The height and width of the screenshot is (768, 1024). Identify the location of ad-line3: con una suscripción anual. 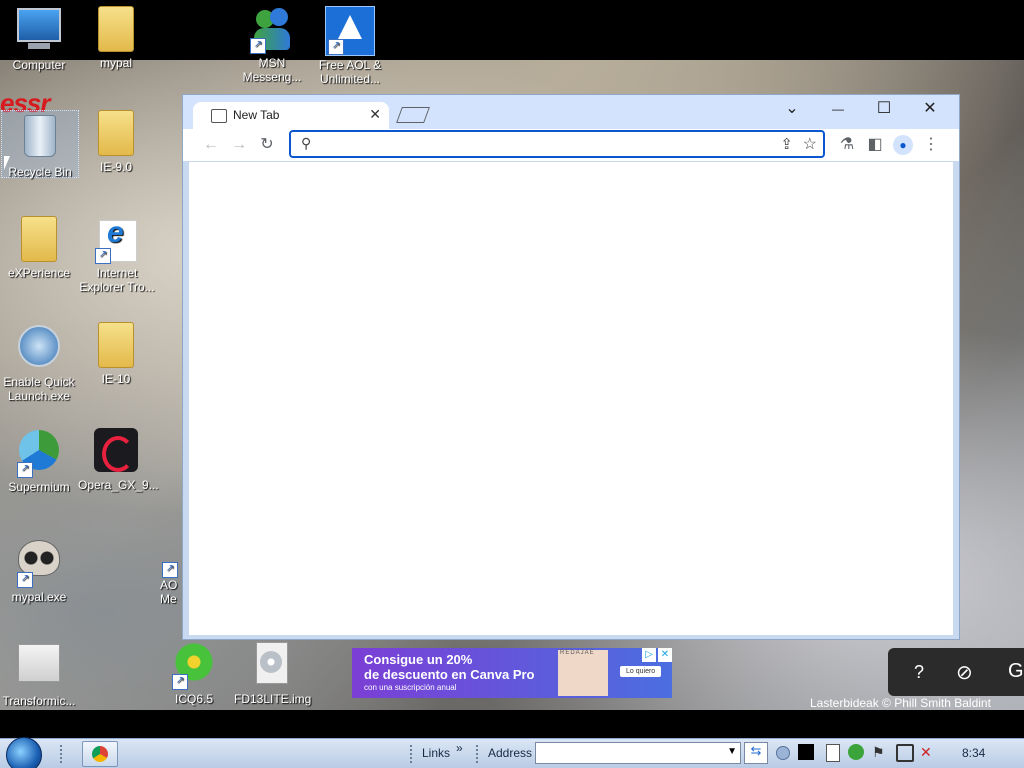
(410, 687).